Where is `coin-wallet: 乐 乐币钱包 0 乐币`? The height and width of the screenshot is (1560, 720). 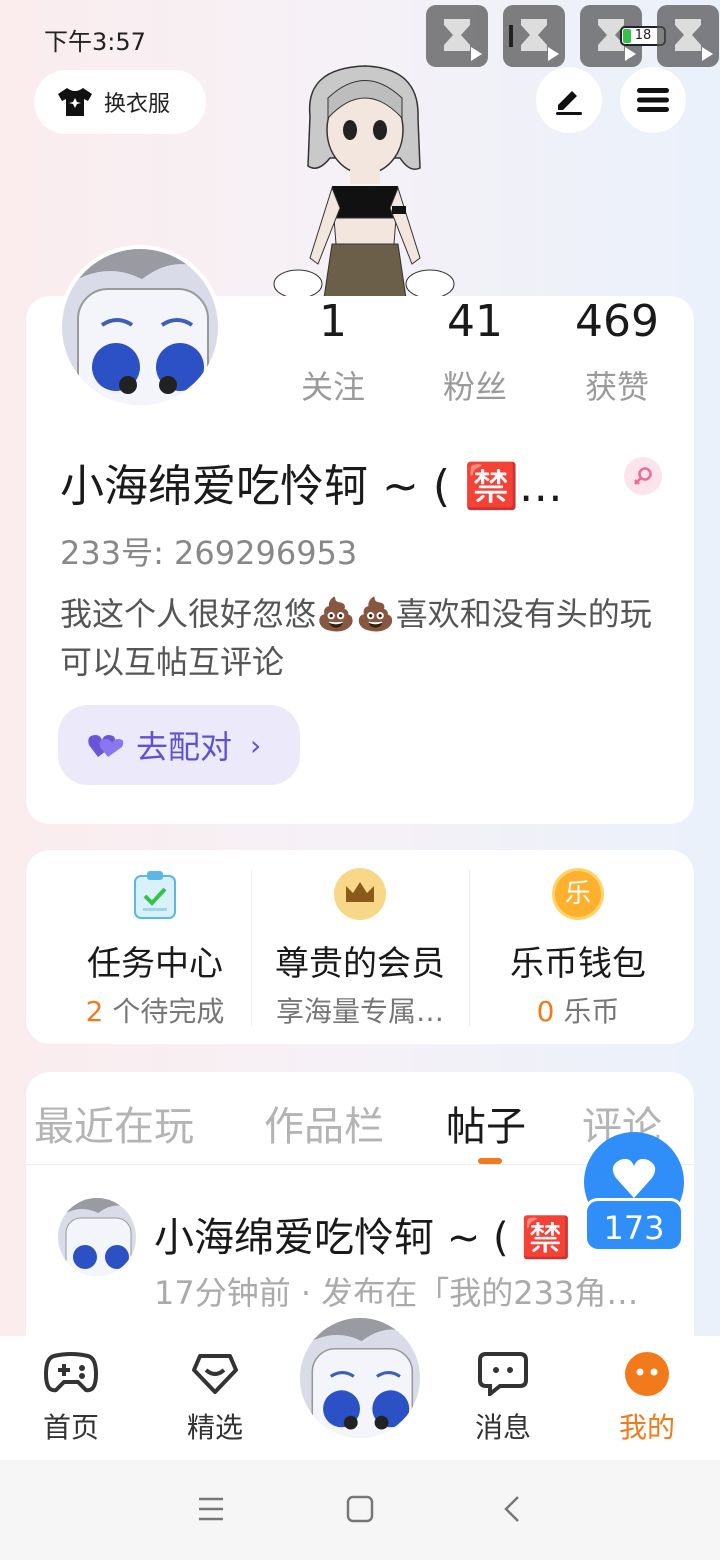
coin-wallet: 乐 乐币钱包 0 乐币 is located at coordinates (578, 947).